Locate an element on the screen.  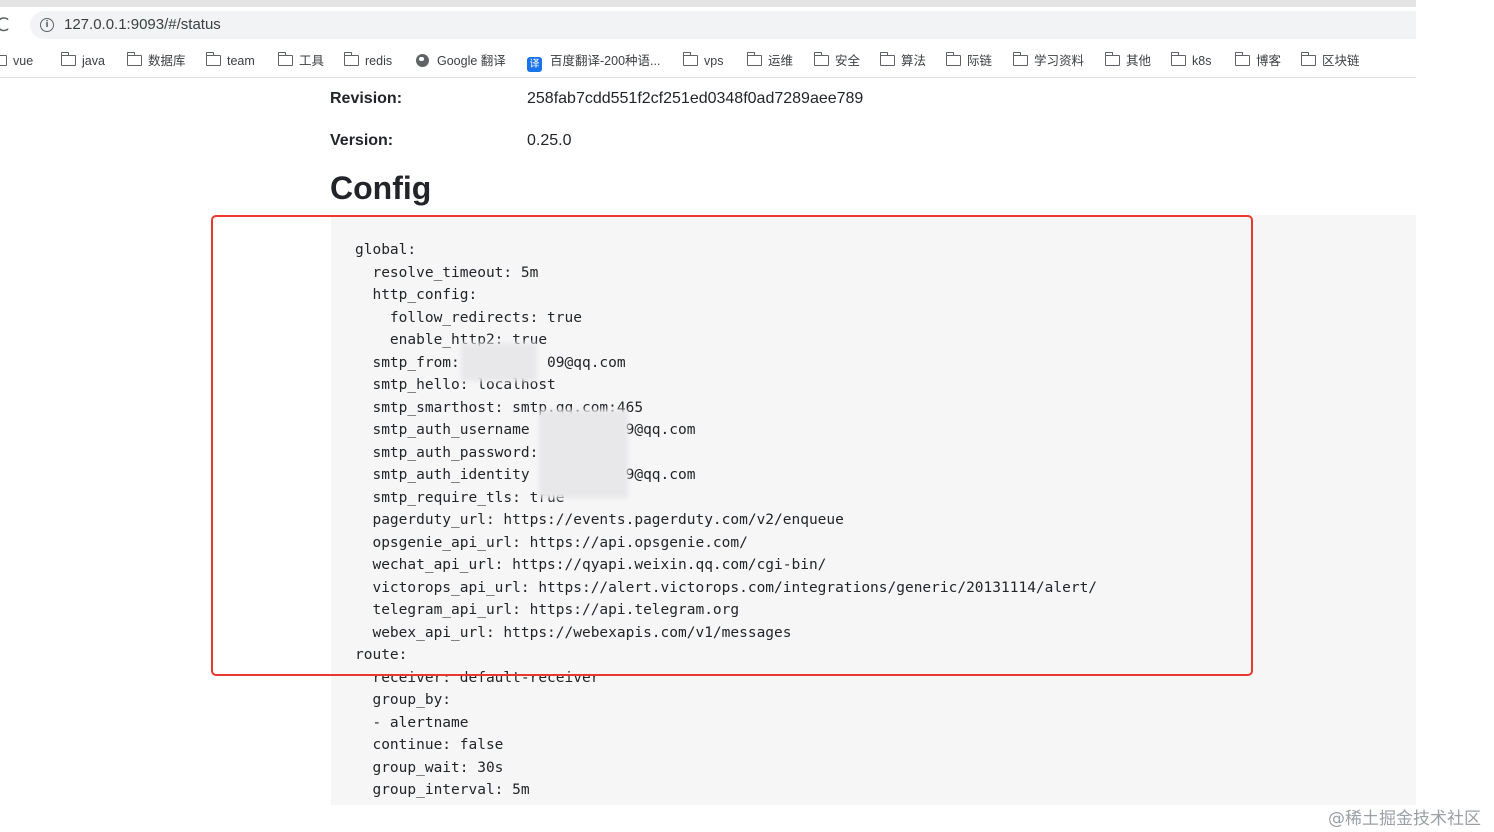
bookmark-label: java is located at coordinates (93, 61).